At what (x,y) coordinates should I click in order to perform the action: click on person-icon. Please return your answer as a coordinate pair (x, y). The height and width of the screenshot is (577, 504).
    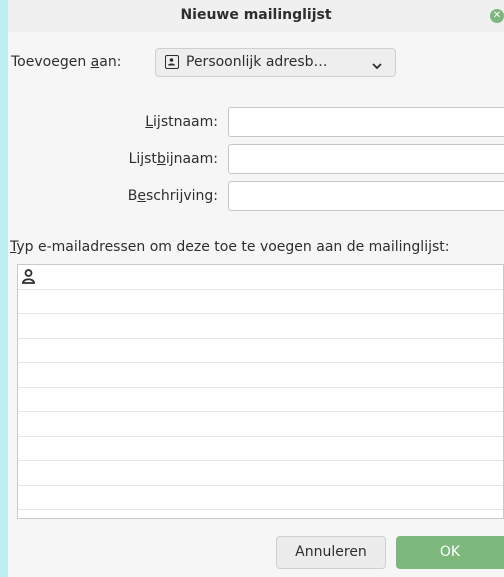
    Looking at the image, I should click on (28, 278).